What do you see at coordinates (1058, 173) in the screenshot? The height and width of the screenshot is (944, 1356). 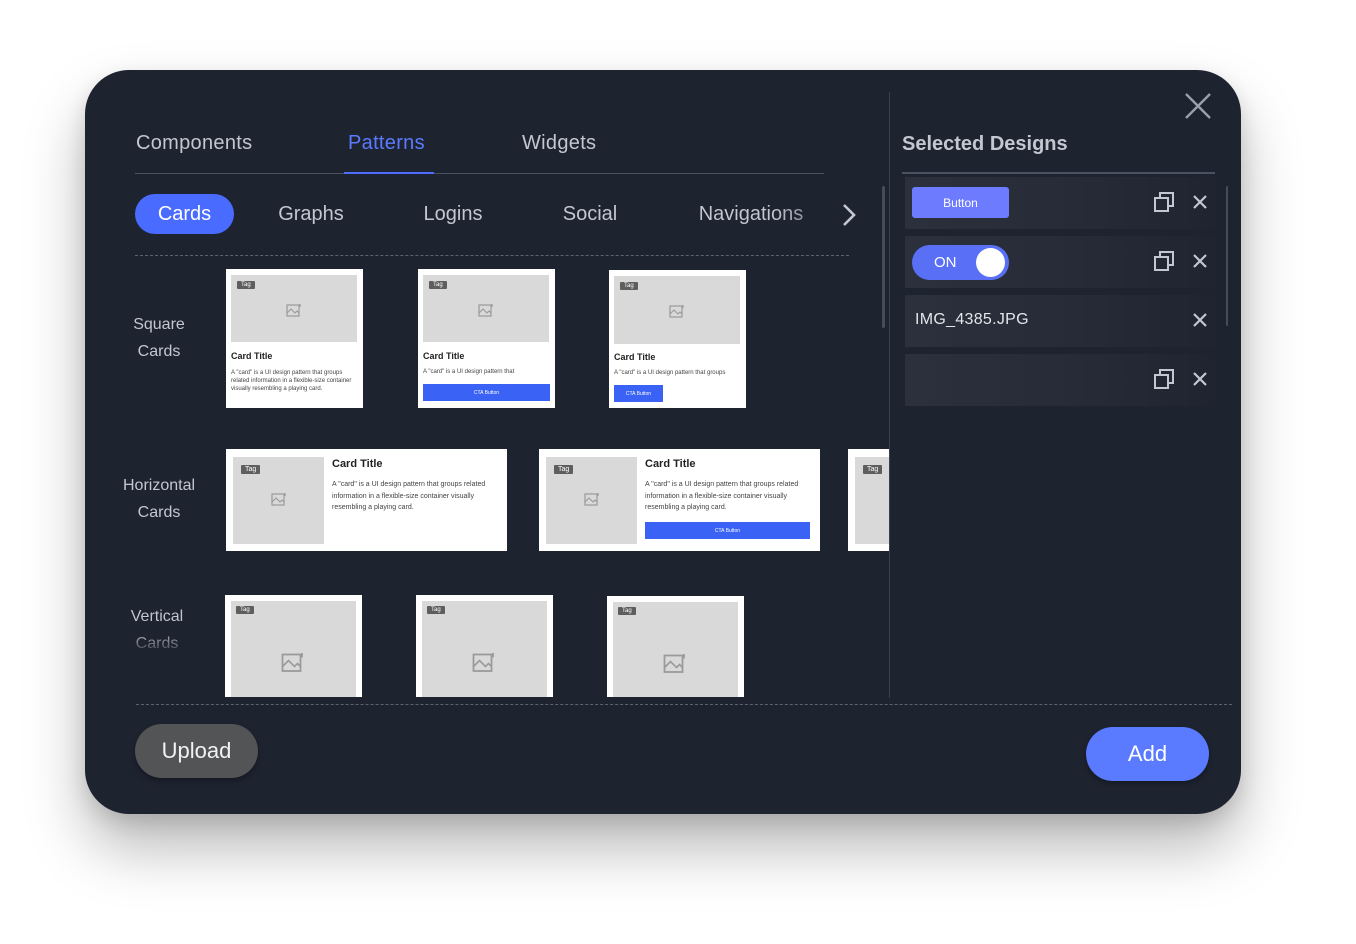 I see `selected-designs-divider` at bounding box center [1058, 173].